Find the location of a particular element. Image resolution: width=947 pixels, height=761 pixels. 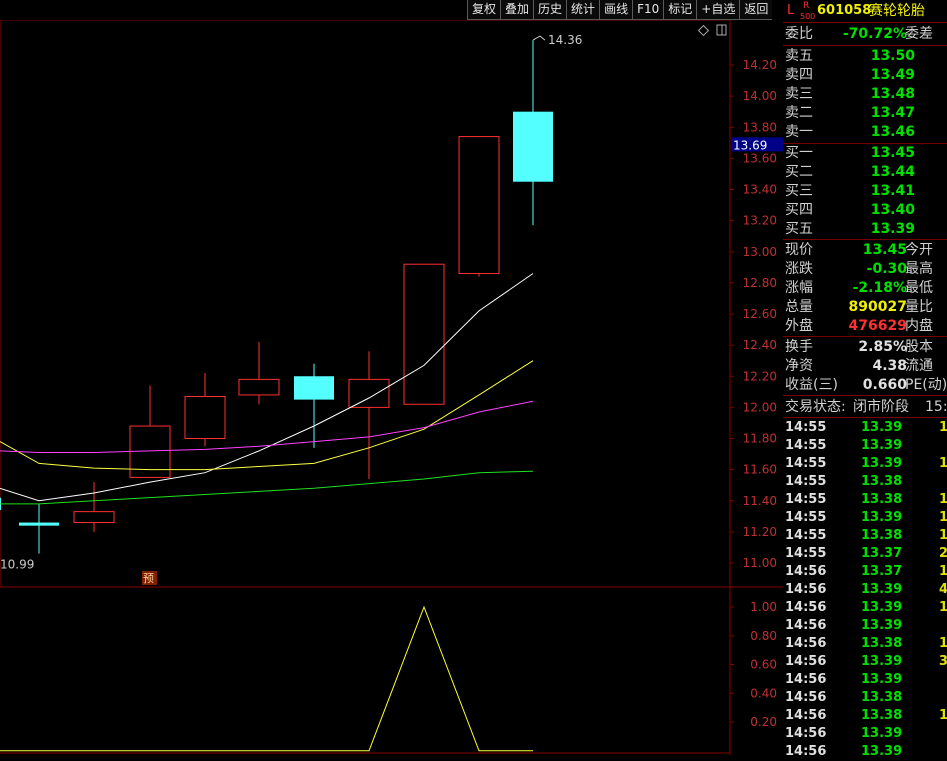

quote-label: 涨跌 is located at coordinates (799, 269).